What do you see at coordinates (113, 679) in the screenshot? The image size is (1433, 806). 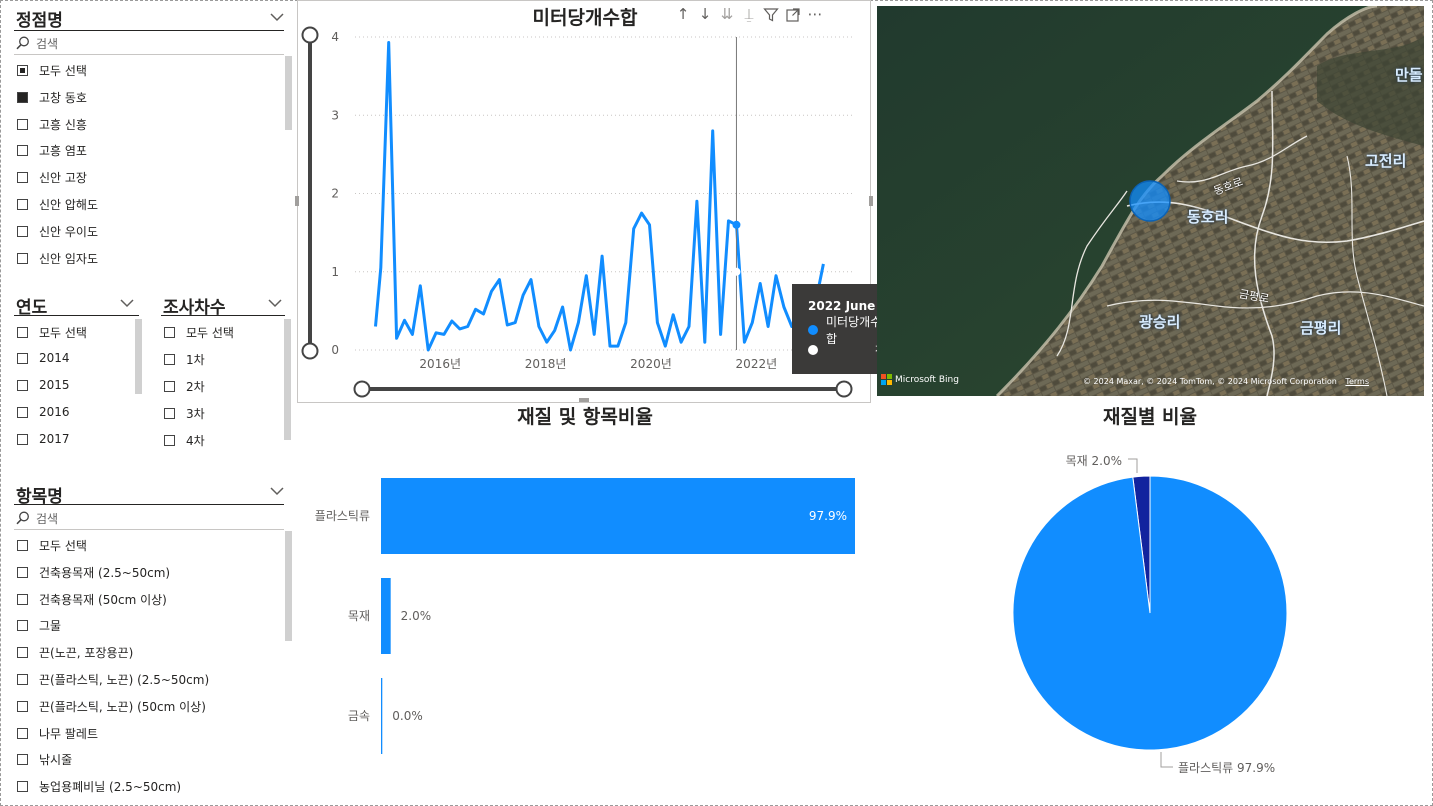 I see `item-item: 끈(플라스틱, 노끈) (2.5~50cm)` at bounding box center [113, 679].